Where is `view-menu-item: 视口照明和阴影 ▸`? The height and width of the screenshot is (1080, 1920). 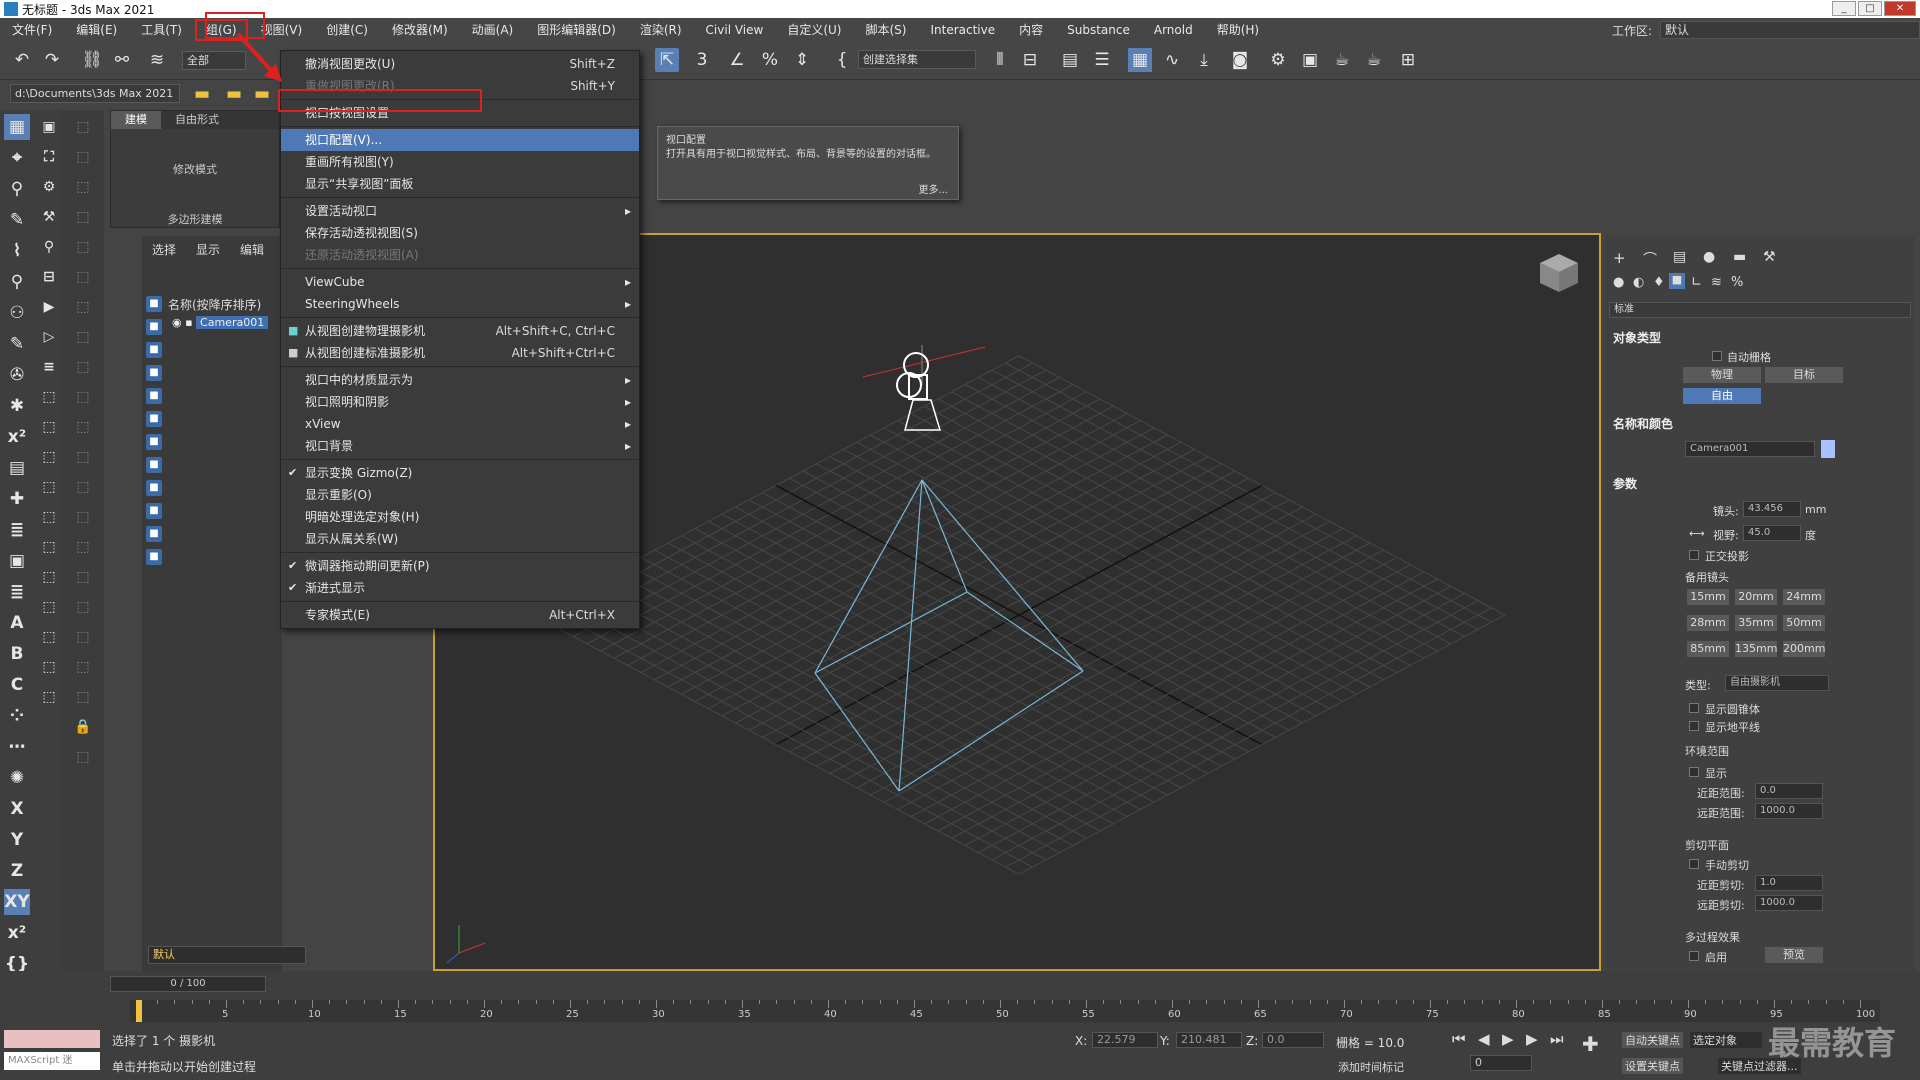
view-menu-item: 视口照明和阴影 ▸ is located at coordinates (460, 402).